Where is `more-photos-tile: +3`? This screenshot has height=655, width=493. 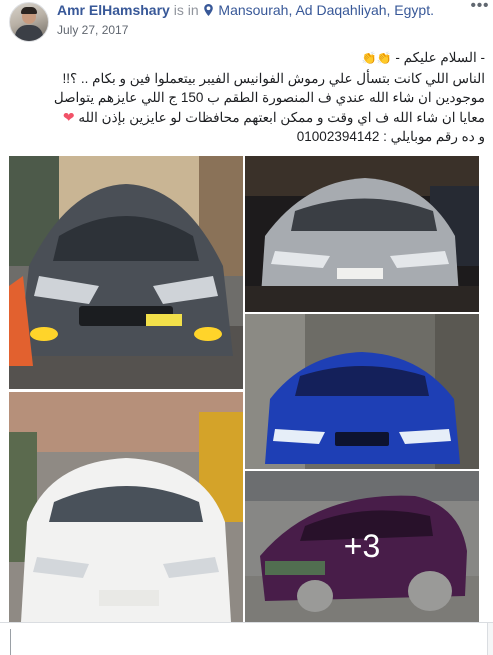
more-photos-tile: +3 is located at coordinates (362, 546).